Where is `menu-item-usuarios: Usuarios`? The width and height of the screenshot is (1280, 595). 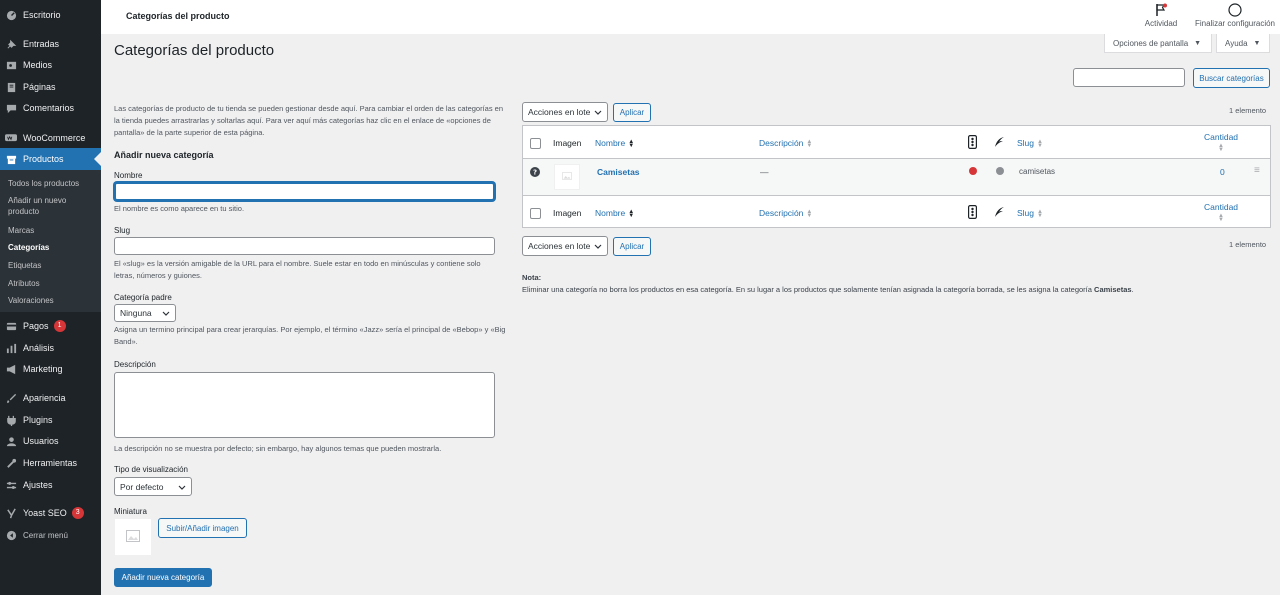 menu-item-usuarios: Usuarios is located at coordinates (50, 441).